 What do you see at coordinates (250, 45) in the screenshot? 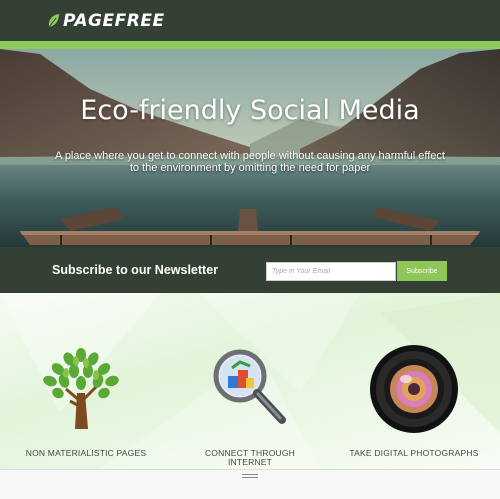
I see `header-accent-strip` at bounding box center [250, 45].